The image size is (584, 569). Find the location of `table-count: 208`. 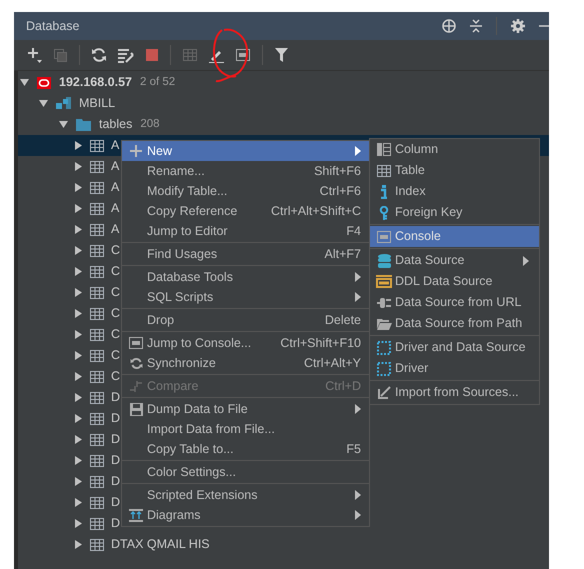

table-count: 208 is located at coordinates (150, 124).